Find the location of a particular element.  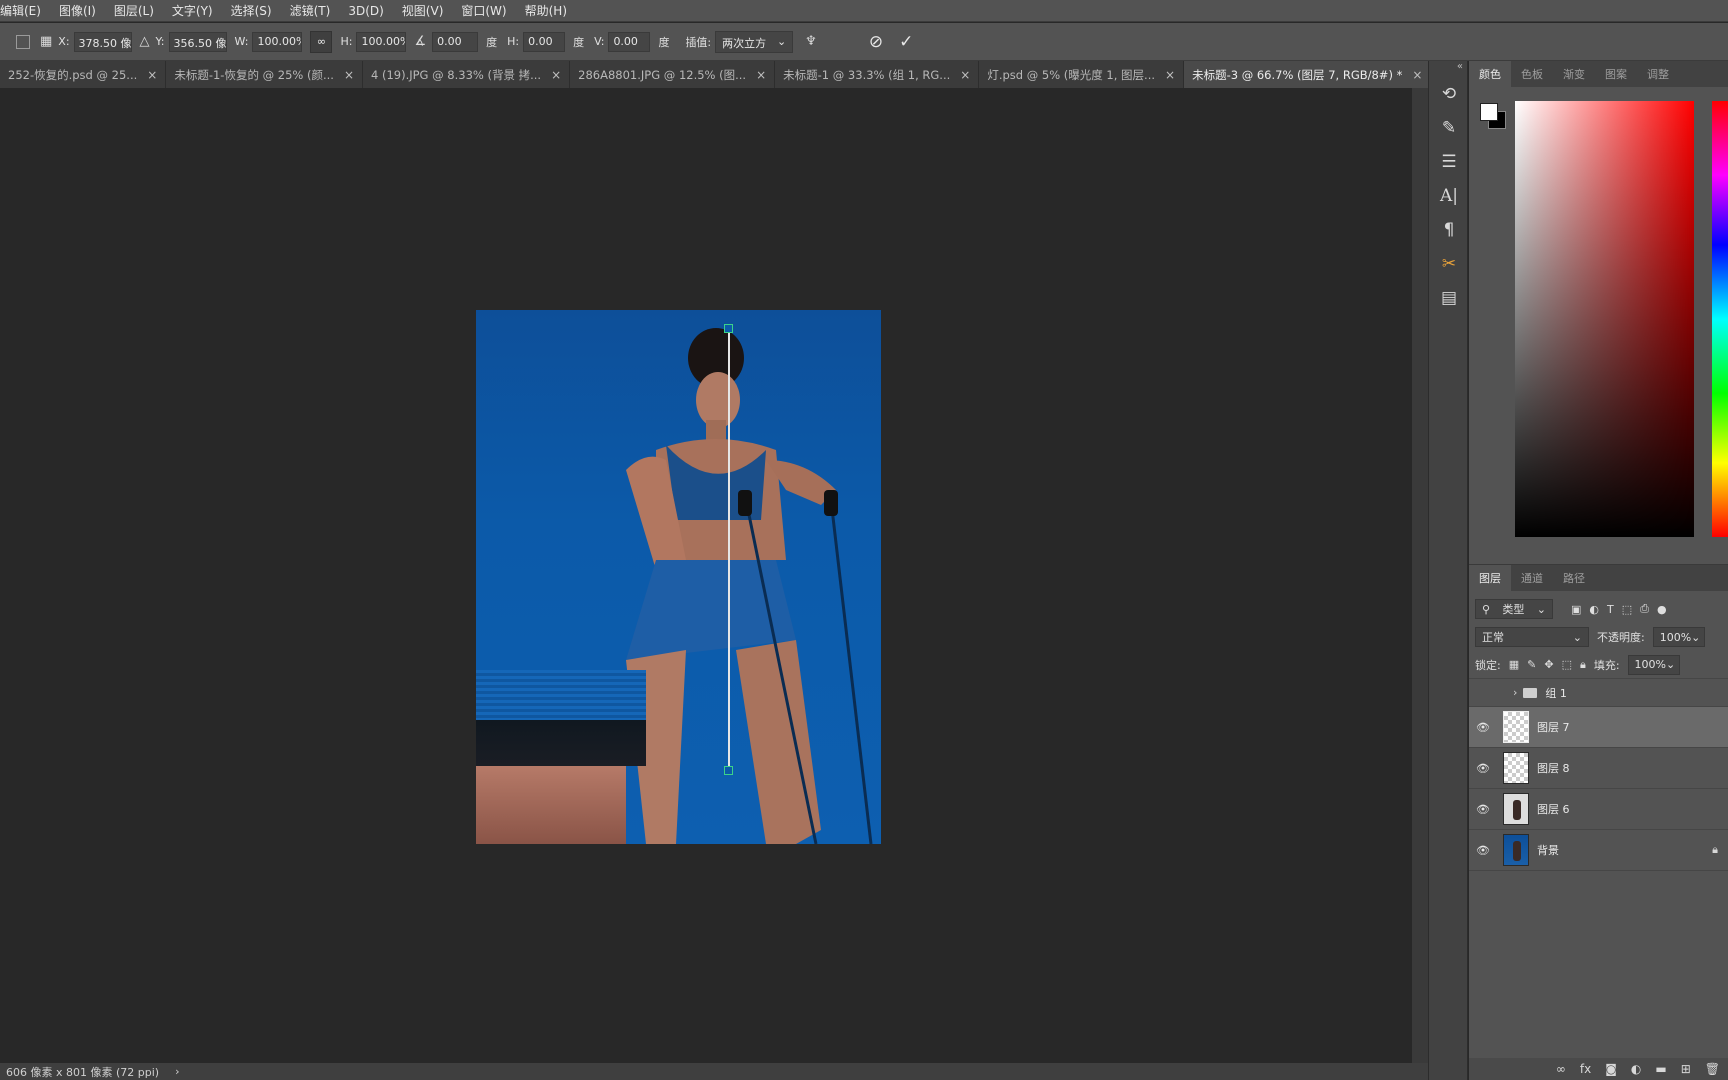

layer-group-row: › 组 1 is located at coordinates (1598, 693).